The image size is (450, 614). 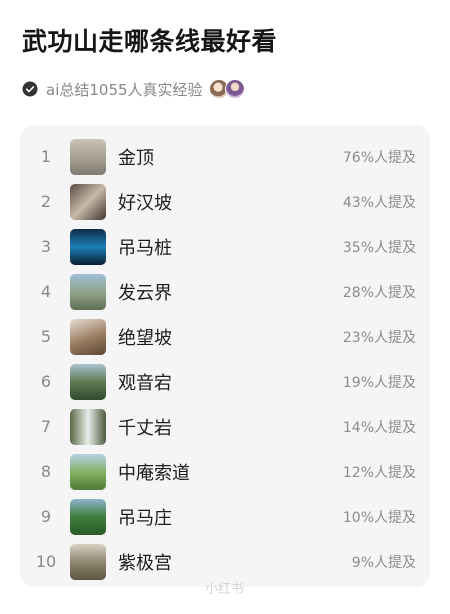 What do you see at coordinates (145, 518) in the screenshot?
I see `place-name: 吊马庄` at bounding box center [145, 518].